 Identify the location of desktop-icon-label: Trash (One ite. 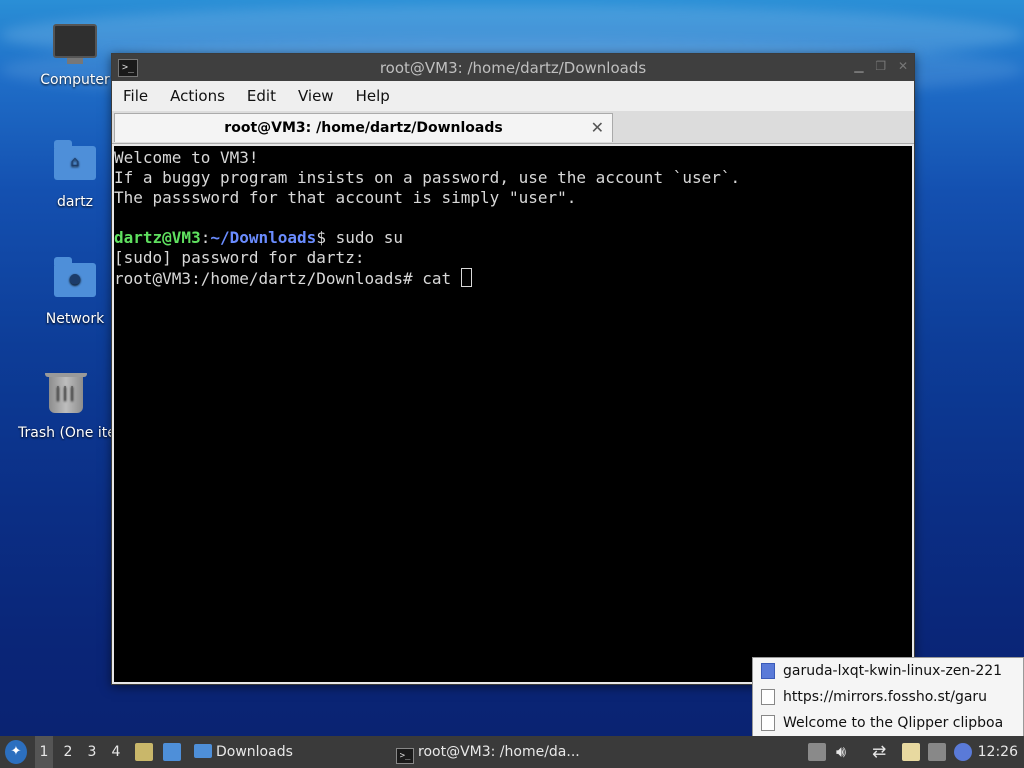
(66, 433).